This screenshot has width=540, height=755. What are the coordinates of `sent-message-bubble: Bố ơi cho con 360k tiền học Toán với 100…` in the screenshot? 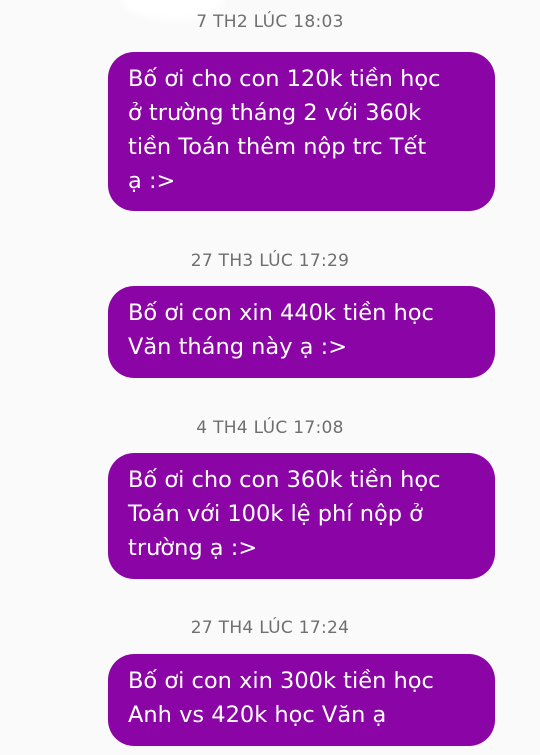 It's located at (301, 516).